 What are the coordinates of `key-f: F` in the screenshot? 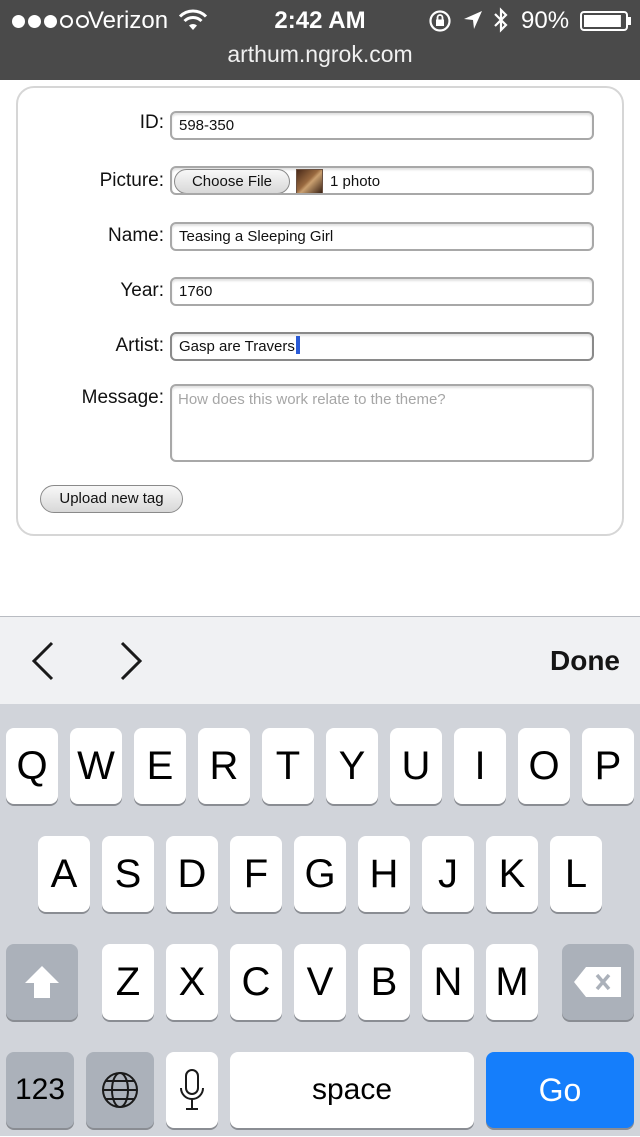 It's located at (256, 874).